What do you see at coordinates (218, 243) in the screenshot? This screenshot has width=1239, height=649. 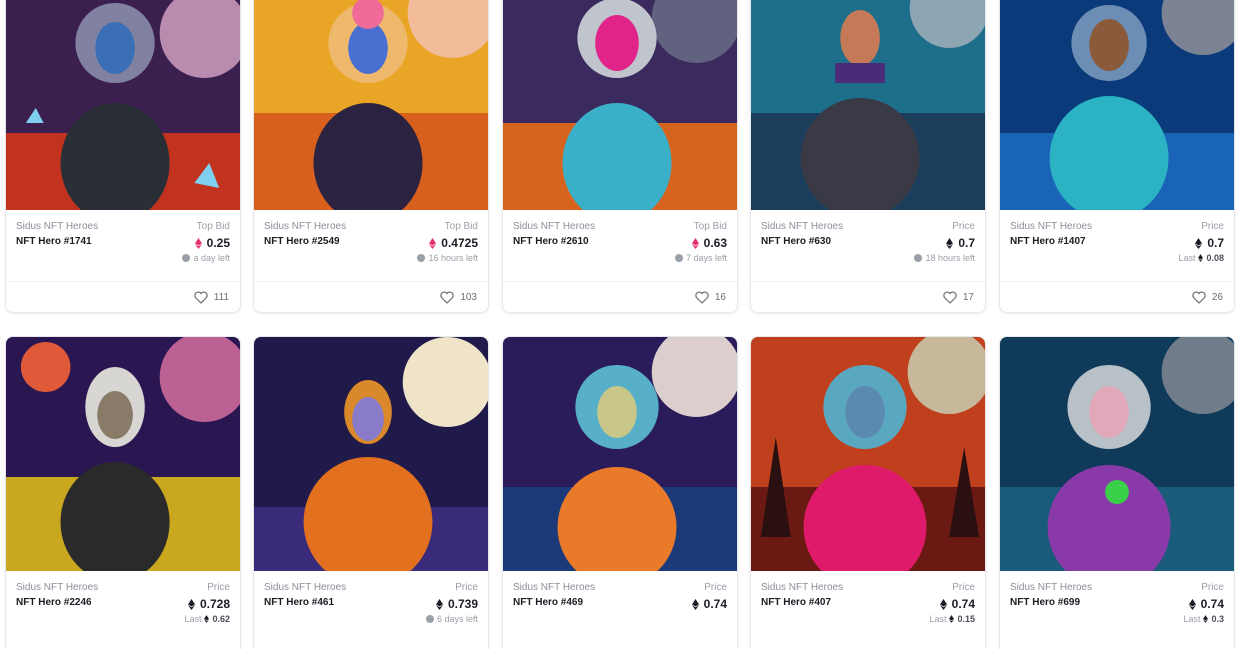 I see `price-amount: 0.25` at bounding box center [218, 243].